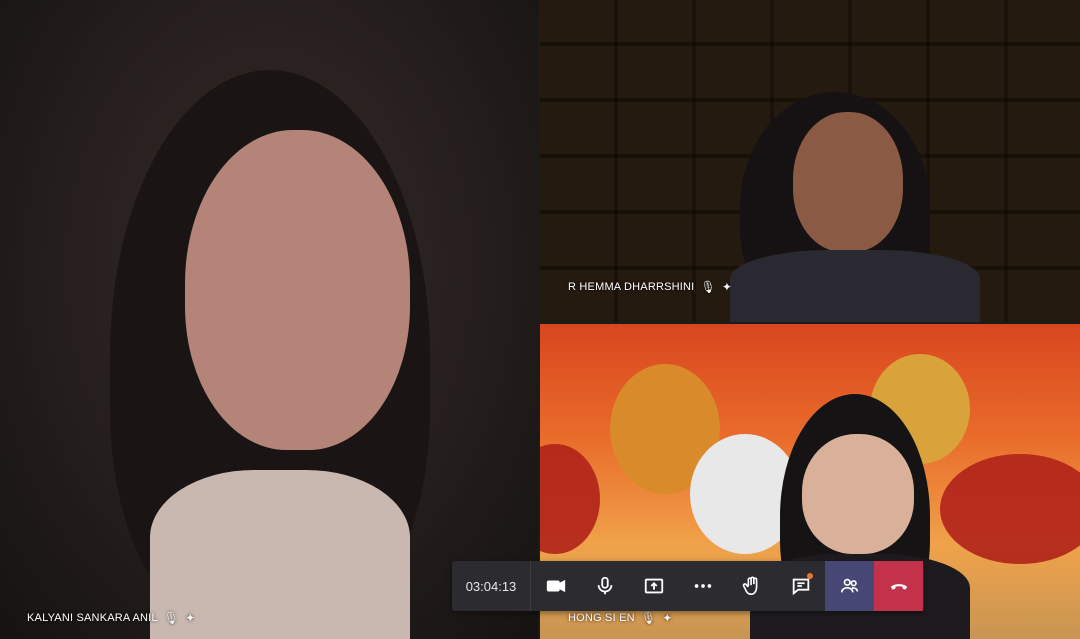 This screenshot has height=639, width=1080. I want to click on call-timer: 03:04:13, so click(491, 586).